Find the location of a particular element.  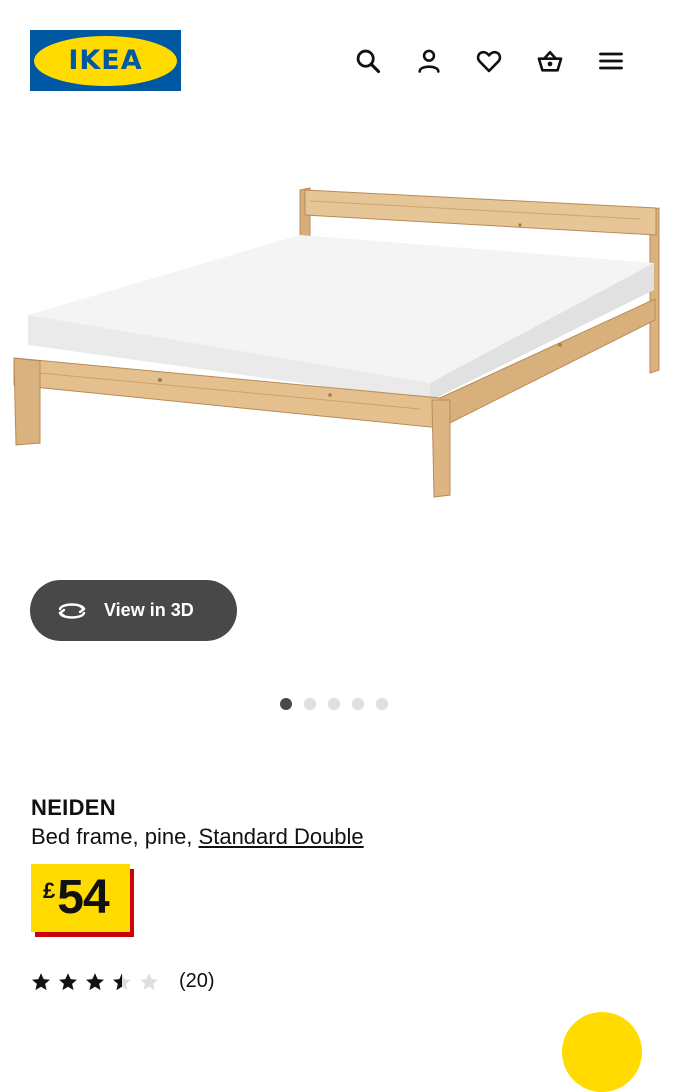

user-icon is located at coordinates (429, 61).